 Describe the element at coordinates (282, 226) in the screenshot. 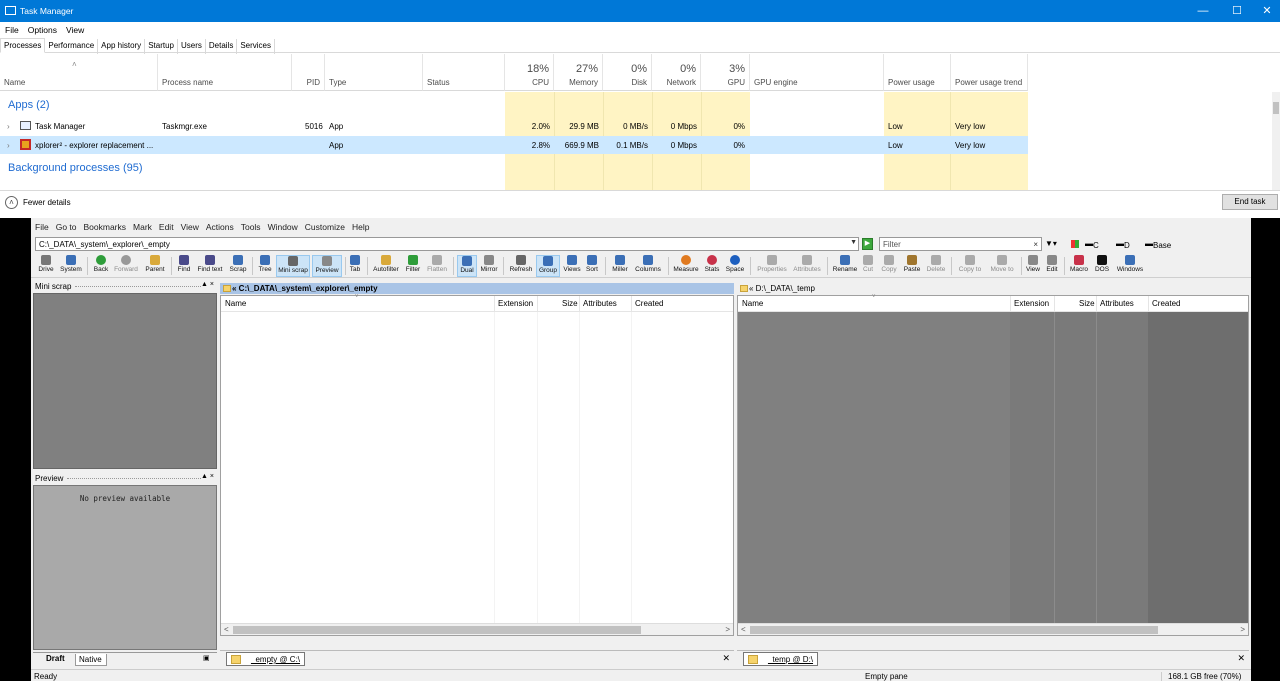

I see `menu-window: Window` at that location.